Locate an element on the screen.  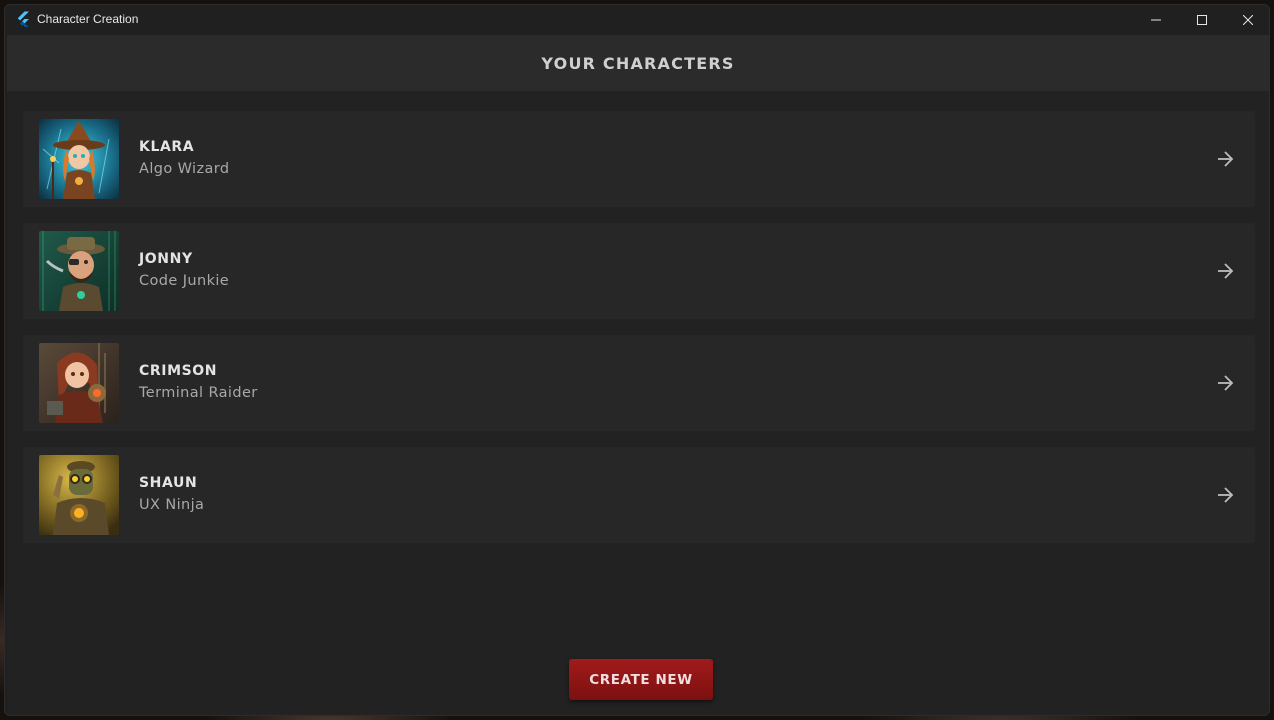
create-new-label: CREATE NEW is located at coordinates (641, 679).